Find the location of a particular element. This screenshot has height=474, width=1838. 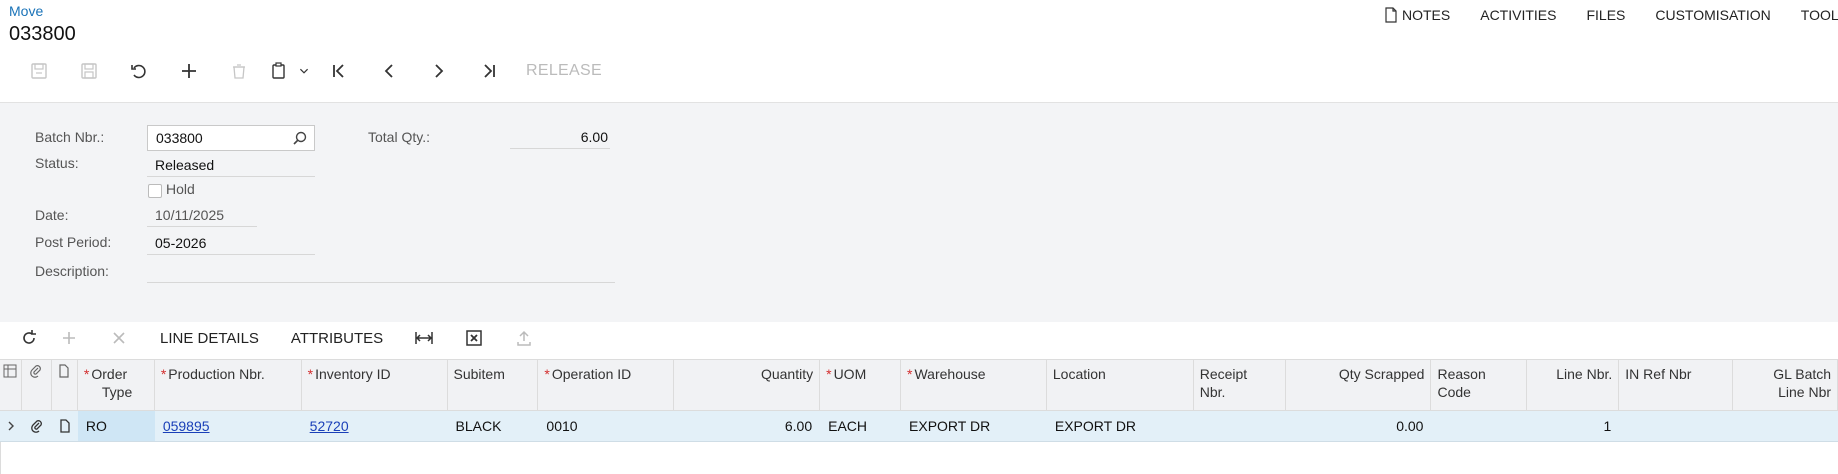

date-field: 10/11/2025 is located at coordinates (202, 215).